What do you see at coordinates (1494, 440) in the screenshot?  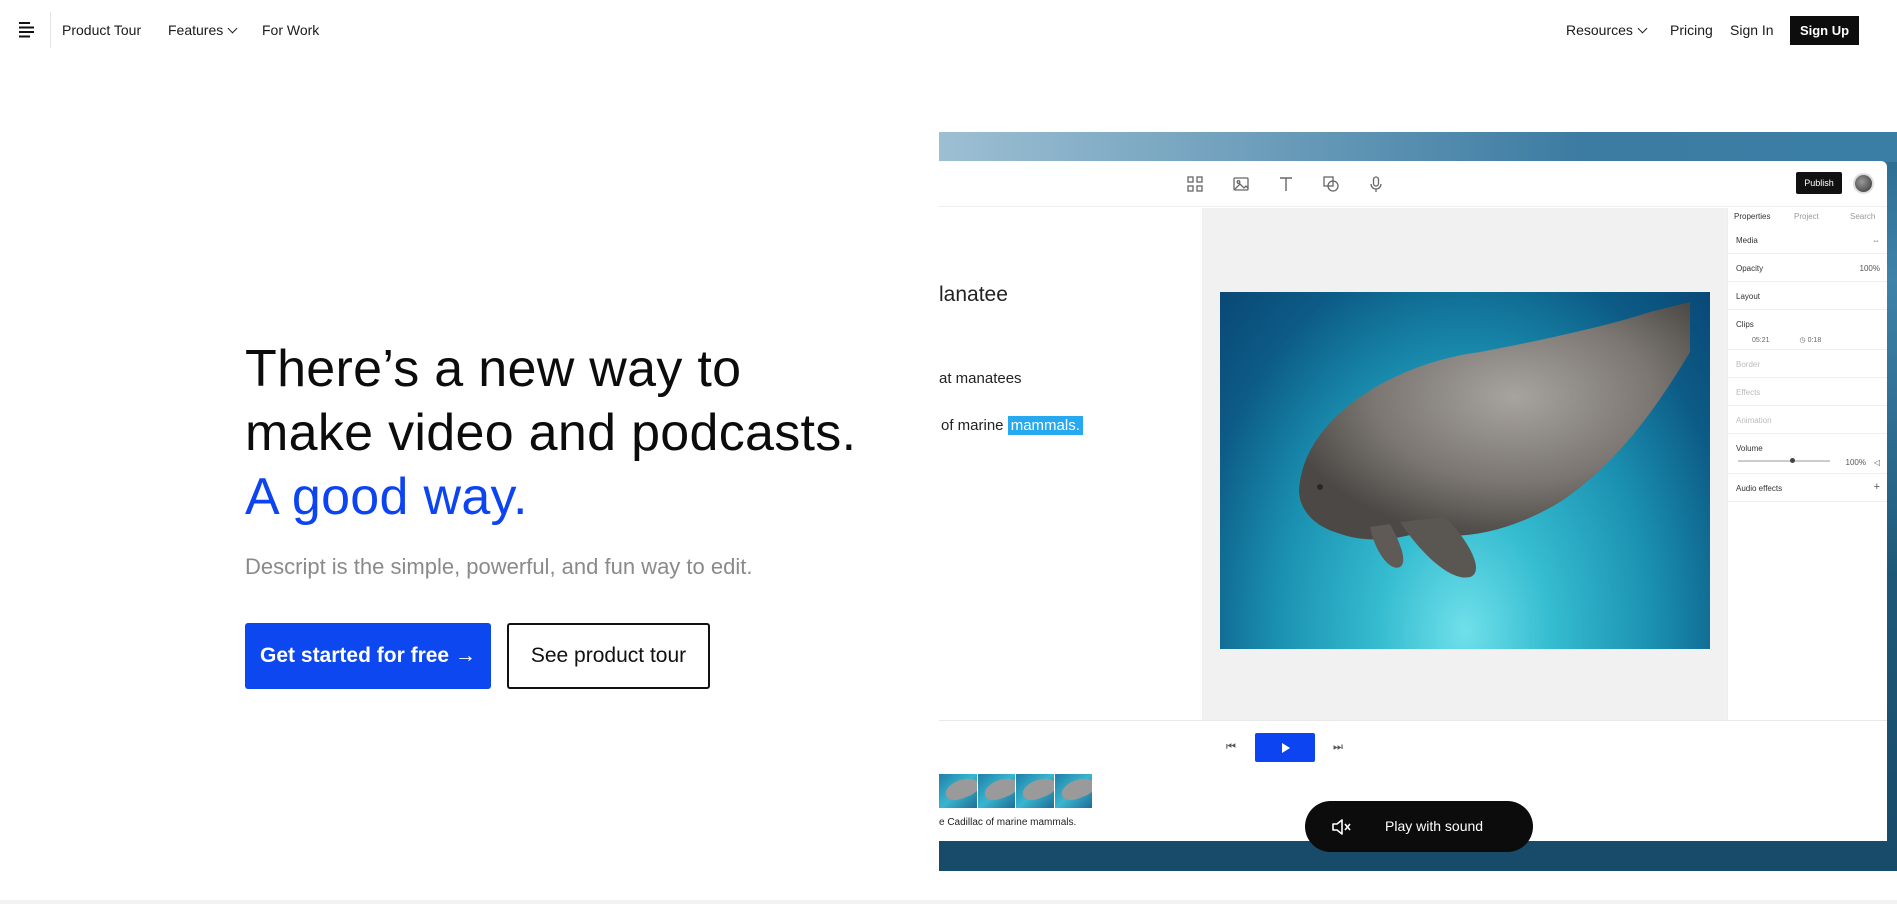 I see `manatee-illustration` at bounding box center [1494, 440].